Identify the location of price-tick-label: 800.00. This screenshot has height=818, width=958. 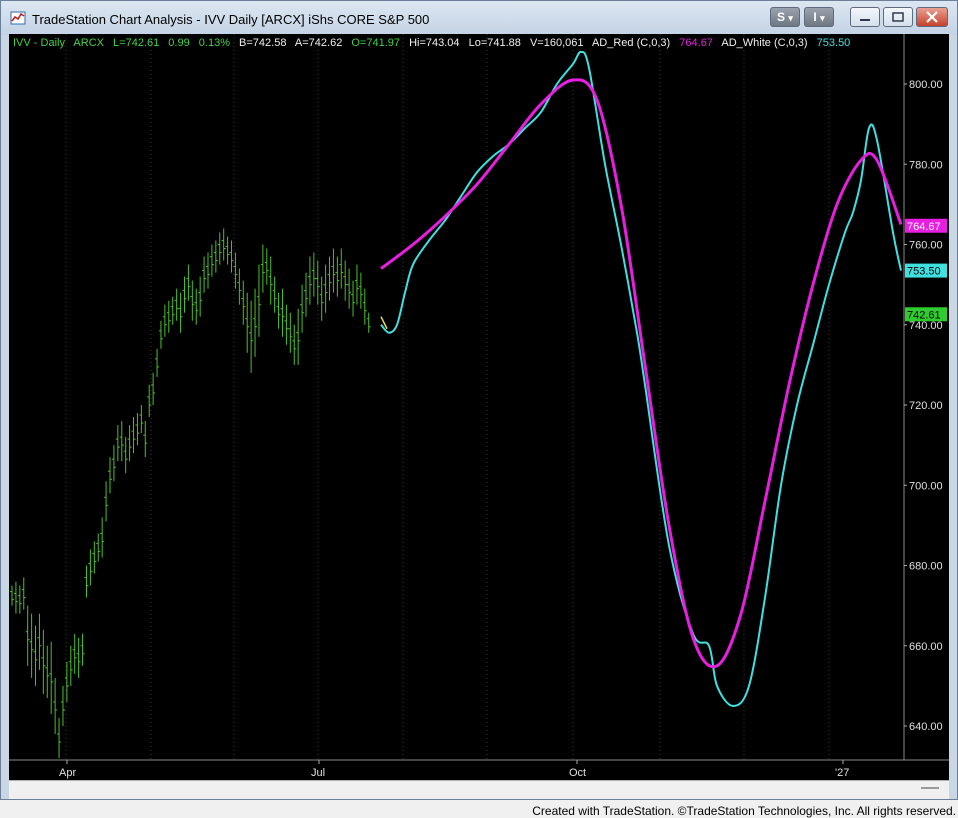
(926, 85).